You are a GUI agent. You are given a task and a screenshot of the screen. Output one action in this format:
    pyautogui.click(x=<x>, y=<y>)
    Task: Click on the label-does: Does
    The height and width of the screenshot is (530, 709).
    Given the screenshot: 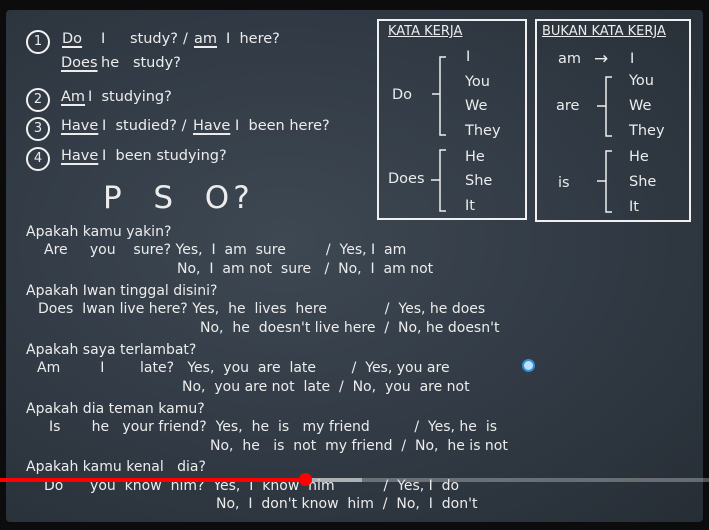 What is the action you would take?
    pyautogui.click(x=406, y=179)
    